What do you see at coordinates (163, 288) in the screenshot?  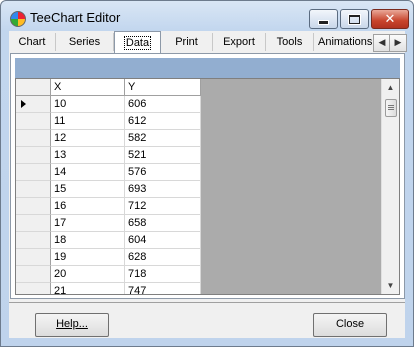 I see `cell-y: 747` at bounding box center [163, 288].